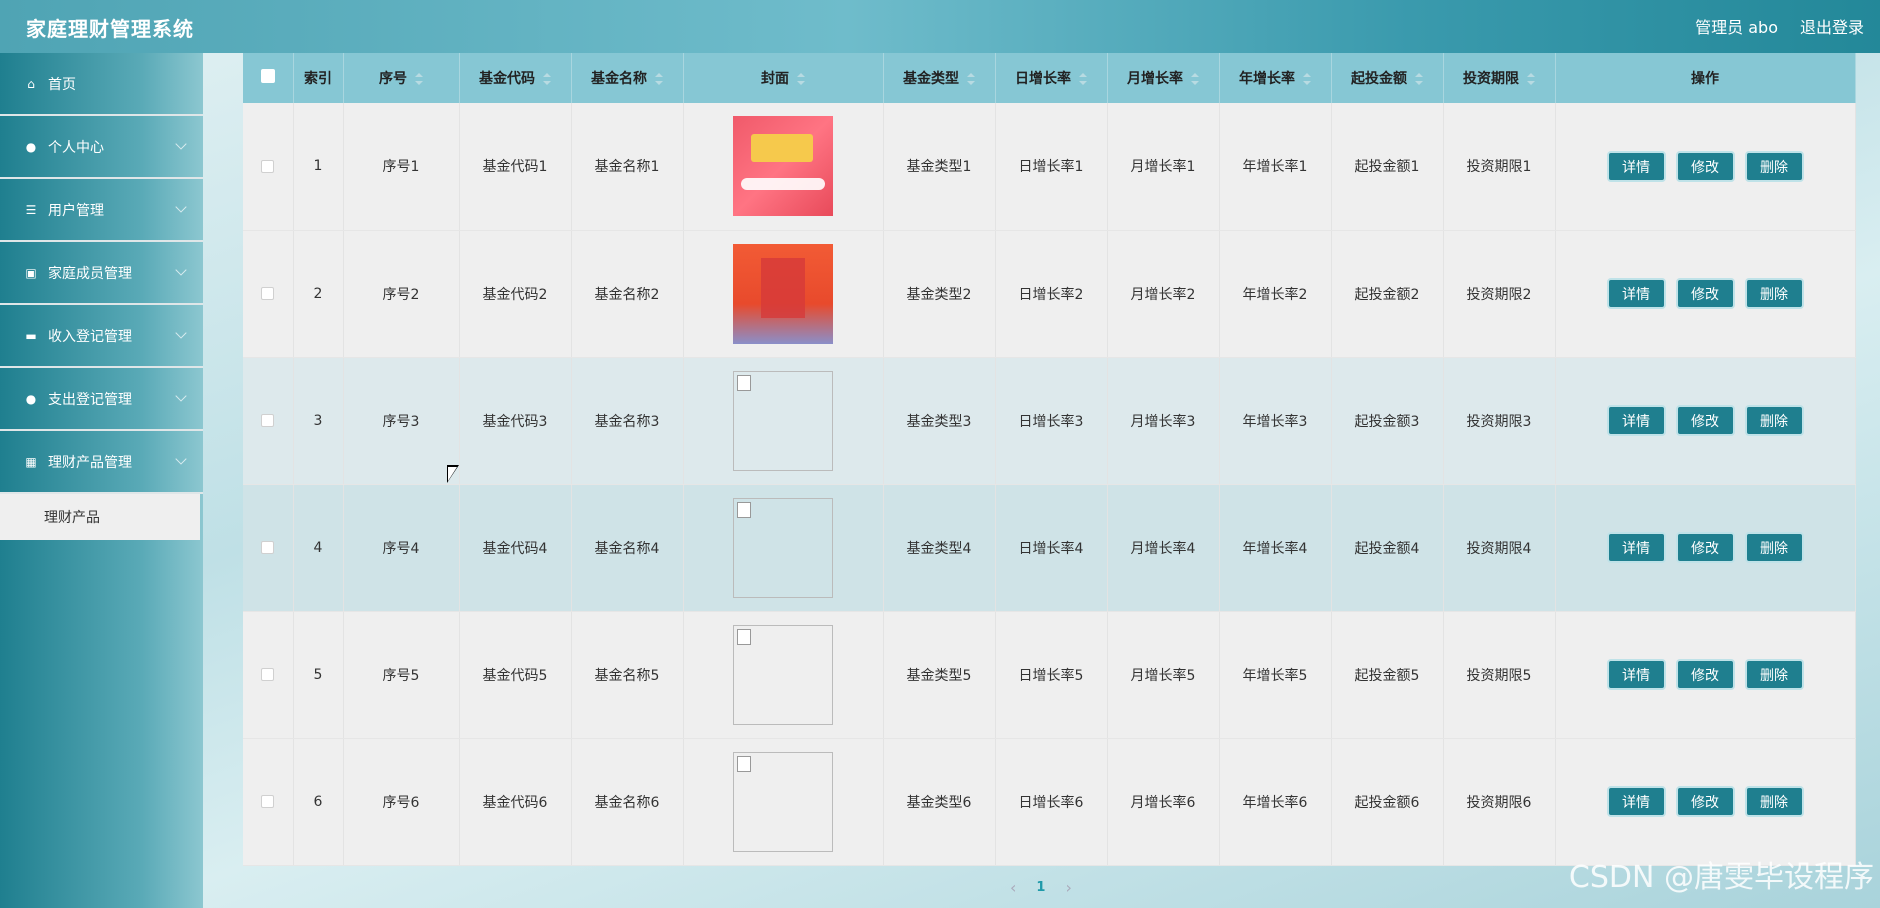 The height and width of the screenshot is (908, 1880). I want to click on cell-name: 基金名称6, so click(627, 802).